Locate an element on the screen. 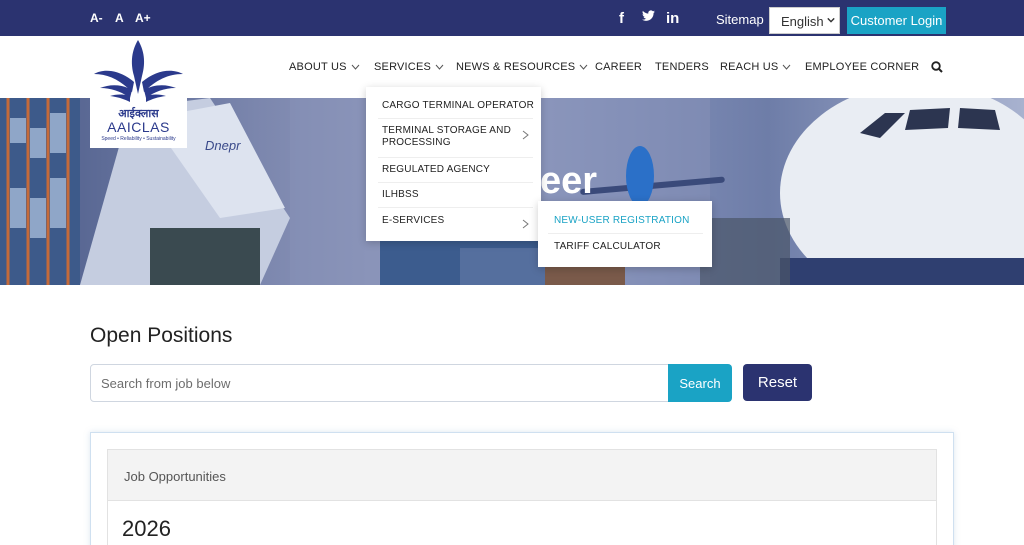  twitter-icon is located at coordinates (648, 18).